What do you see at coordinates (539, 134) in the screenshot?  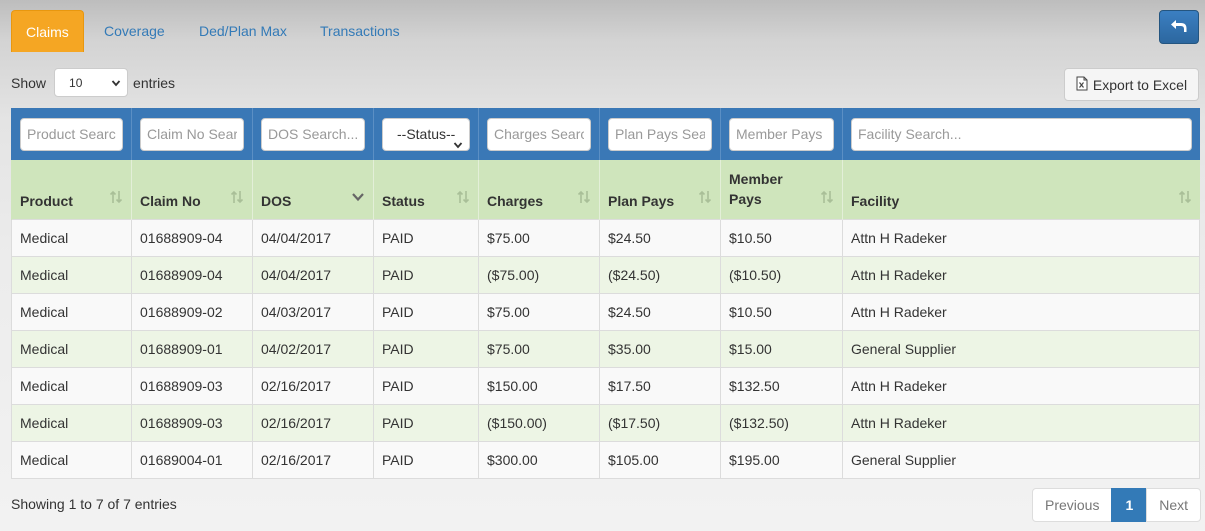 I see `charges-search-input` at bounding box center [539, 134].